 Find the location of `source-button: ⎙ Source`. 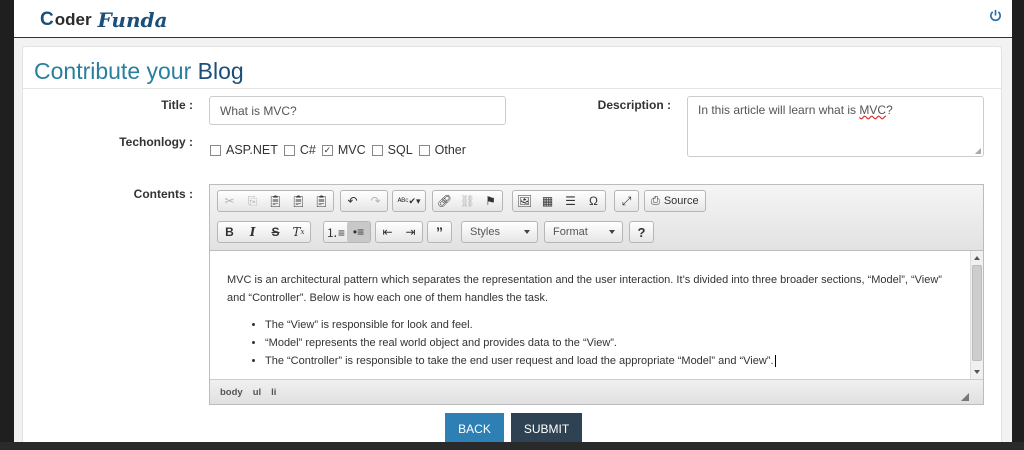

source-button: ⎙ Source is located at coordinates (675, 201).